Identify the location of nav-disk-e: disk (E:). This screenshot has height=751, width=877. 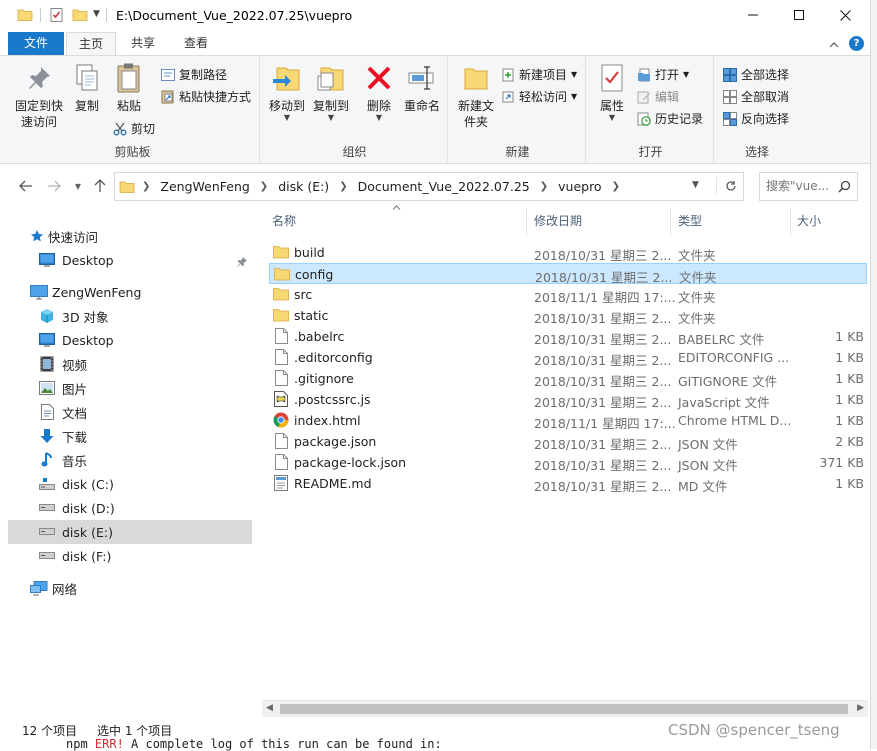
(130, 532).